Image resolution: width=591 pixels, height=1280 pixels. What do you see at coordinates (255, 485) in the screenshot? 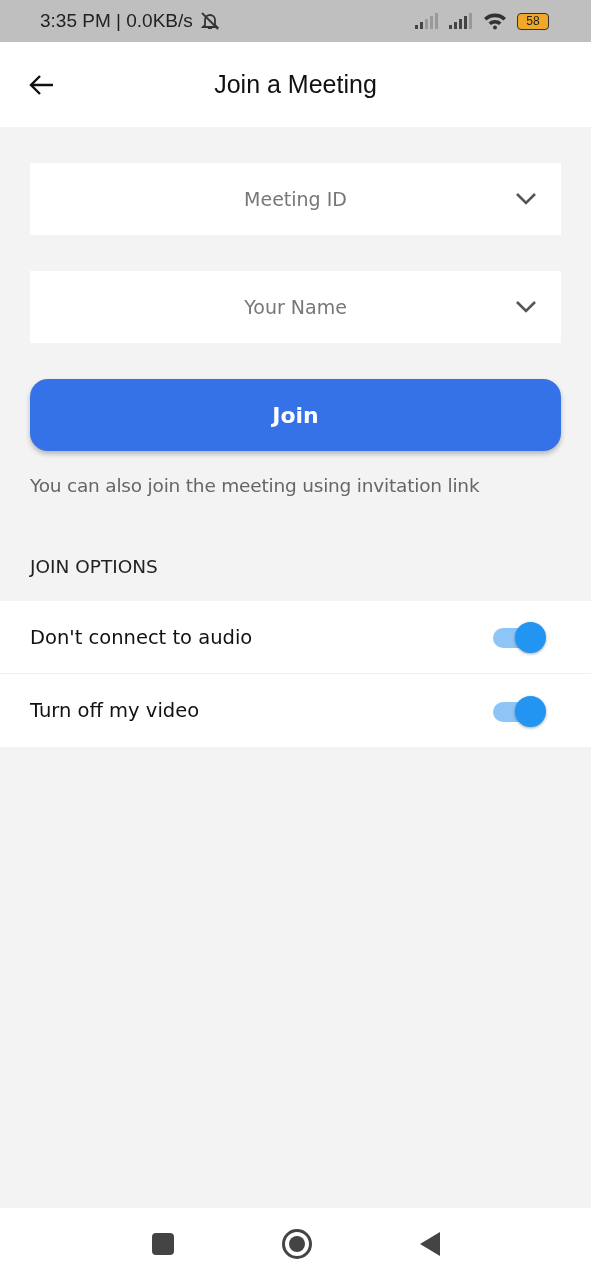
I see `hint-text: You can also join the meeting using invitation link` at bounding box center [255, 485].